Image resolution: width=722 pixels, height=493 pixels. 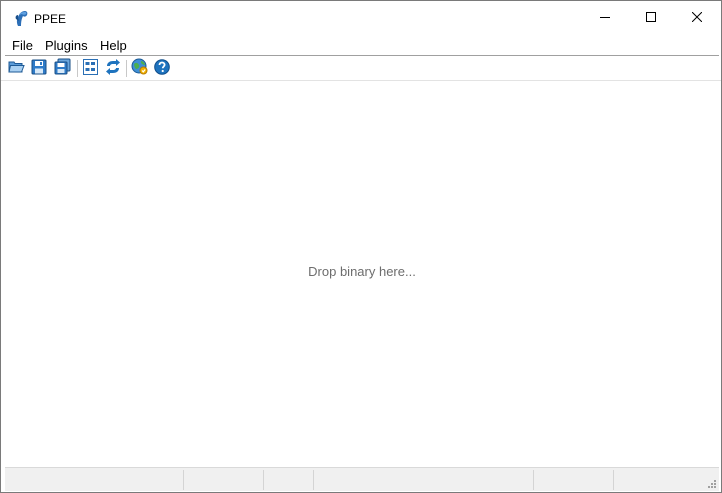 I want to click on hex-view-icon, so click(x=90, y=68).